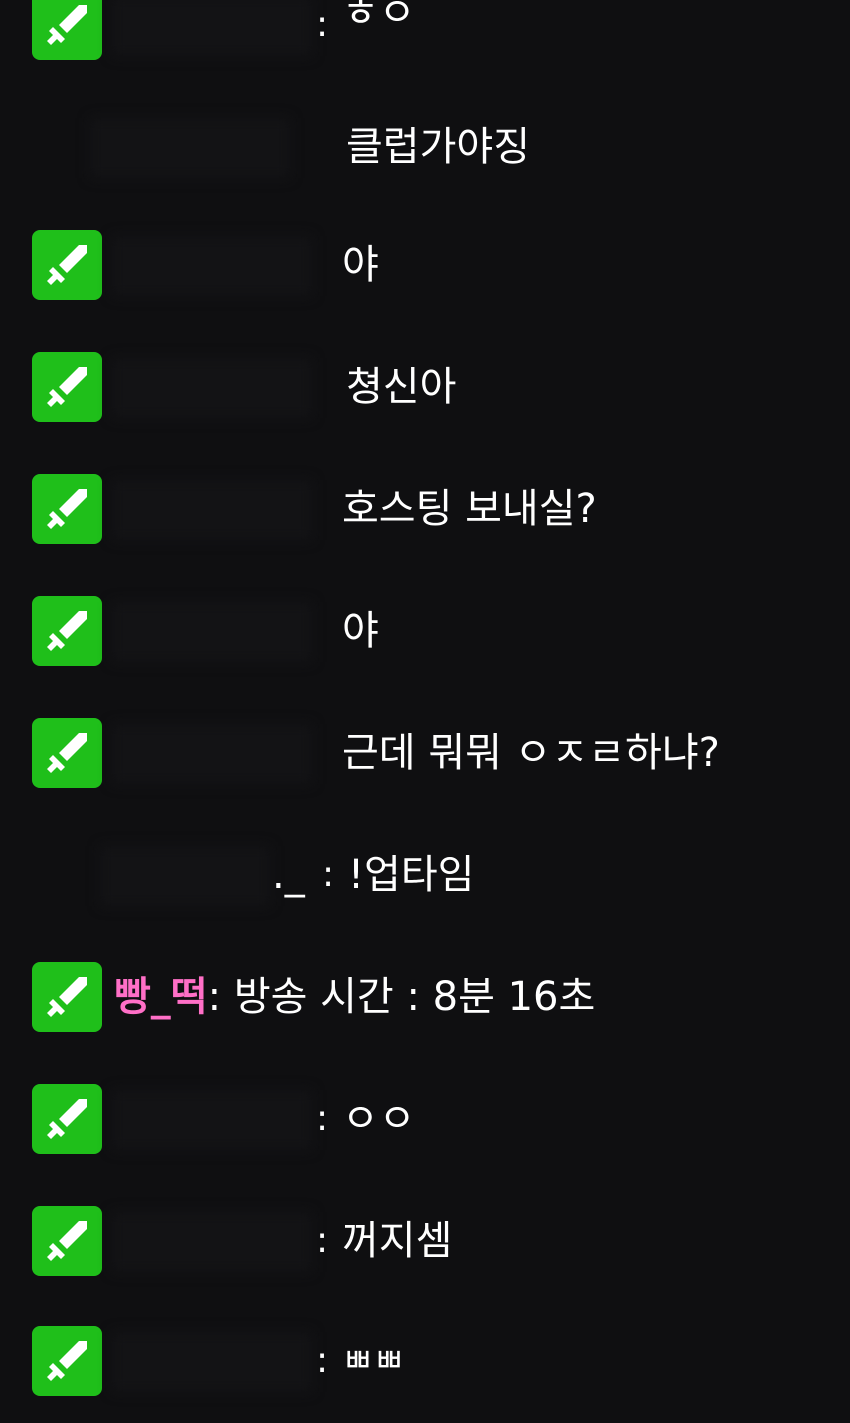 This screenshot has width=850, height=1423. I want to click on chat-message: : ㅇㅇ, so click(425, 1120).